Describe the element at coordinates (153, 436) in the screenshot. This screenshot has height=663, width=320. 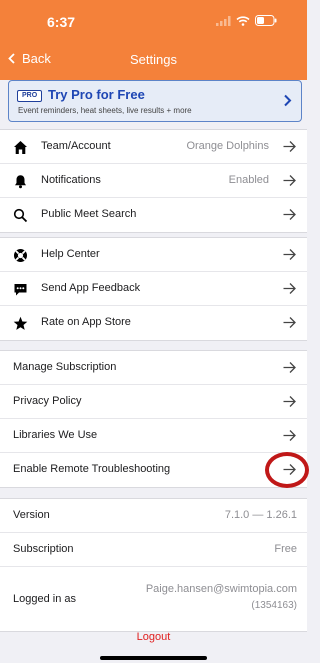
I see `libraries-row: Libraries We Use` at that location.